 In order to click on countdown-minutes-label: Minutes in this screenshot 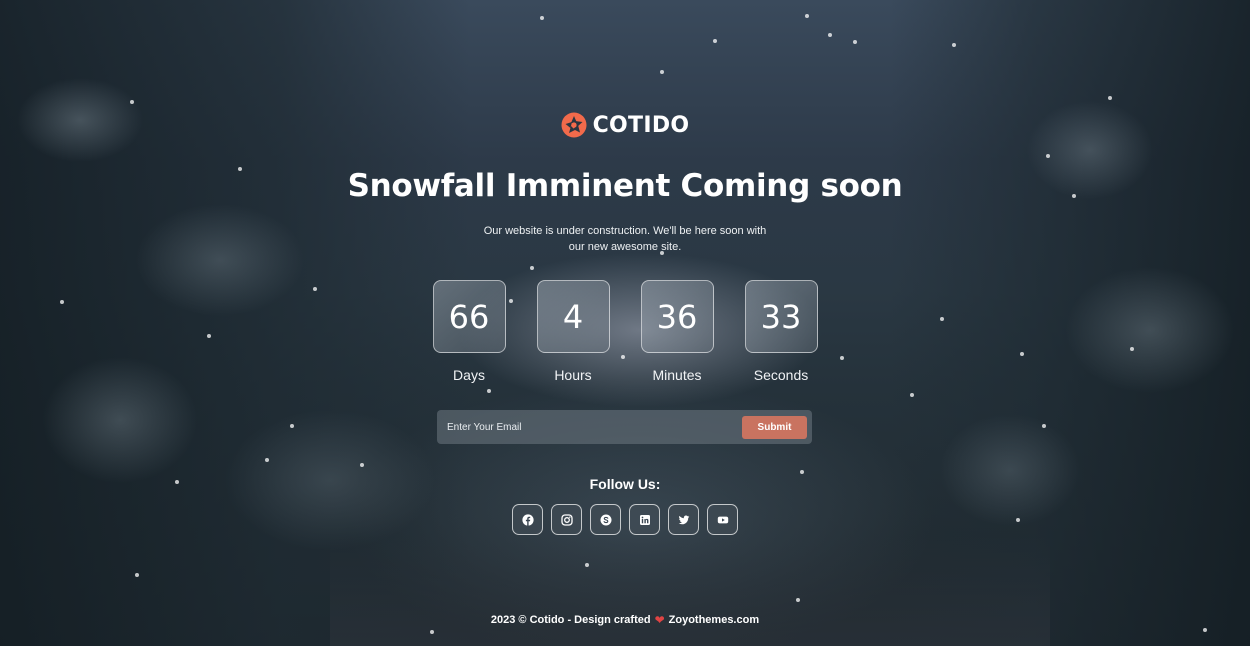, I will do `click(677, 375)`.